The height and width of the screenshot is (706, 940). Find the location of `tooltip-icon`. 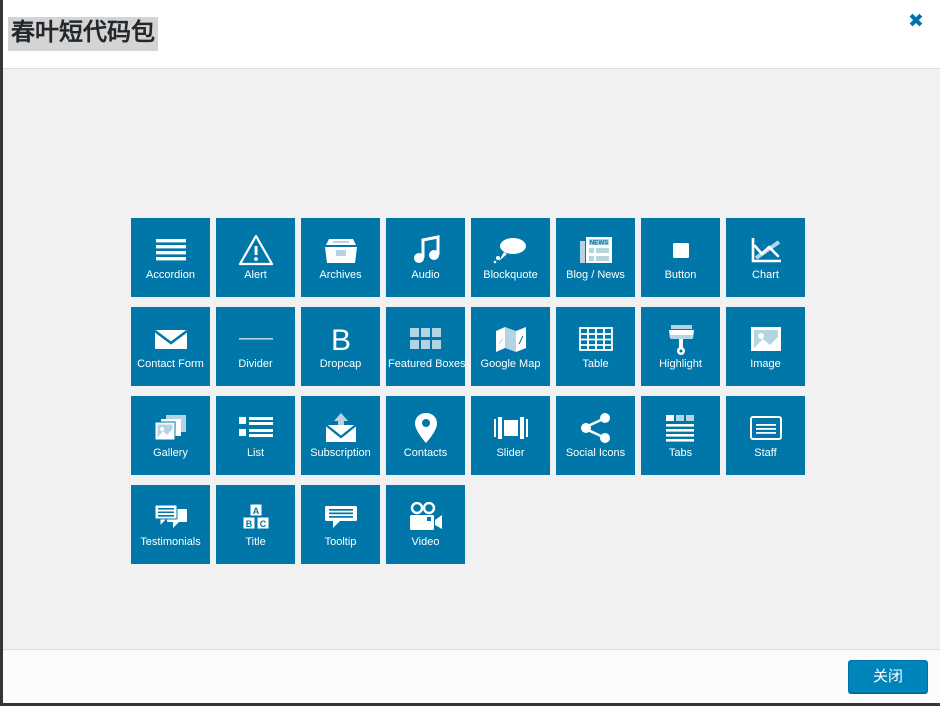

tooltip-icon is located at coordinates (340, 517).